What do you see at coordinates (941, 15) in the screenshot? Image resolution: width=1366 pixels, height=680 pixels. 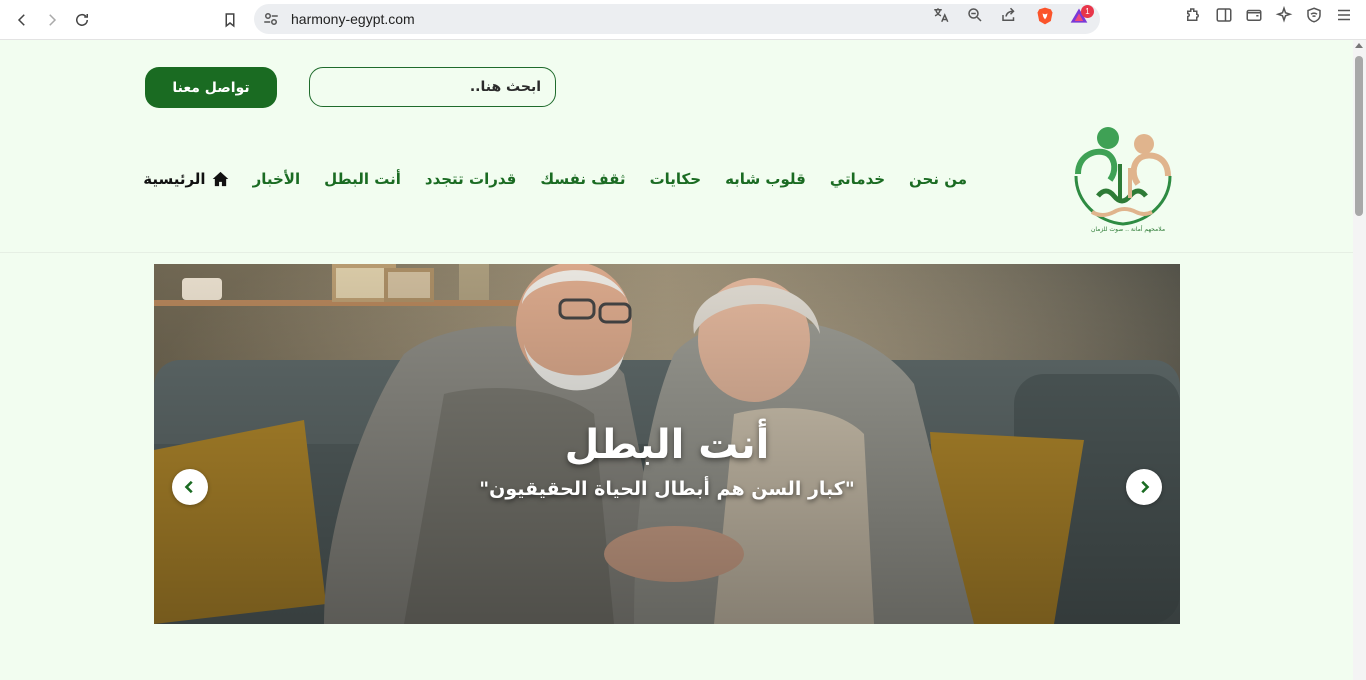 I see `translate-icon` at bounding box center [941, 15].